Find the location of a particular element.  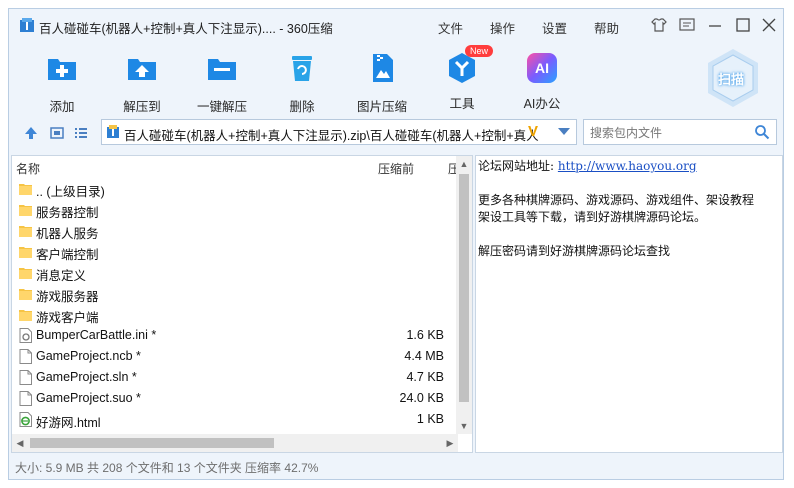

vertical-scroll-thumb is located at coordinates (464, 288).